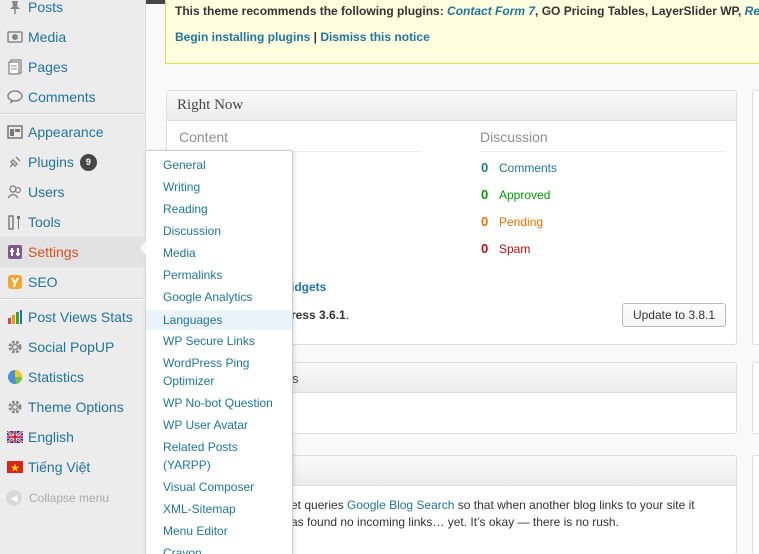  I want to click on submenu-general: General, so click(219, 165).